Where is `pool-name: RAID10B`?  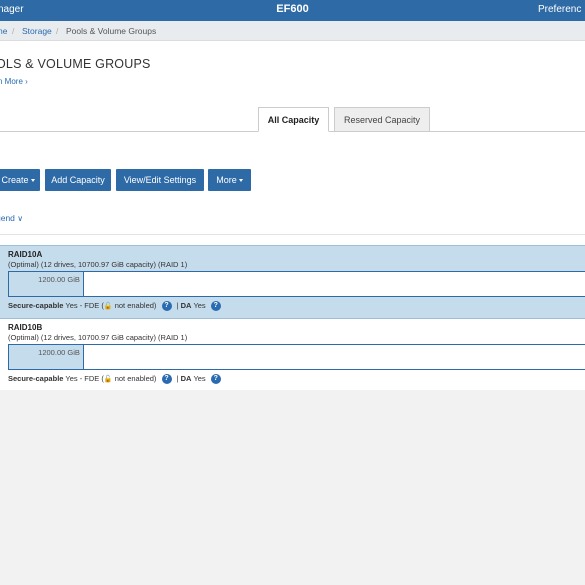
pool-name: RAID10B is located at coordinates (25, 327).